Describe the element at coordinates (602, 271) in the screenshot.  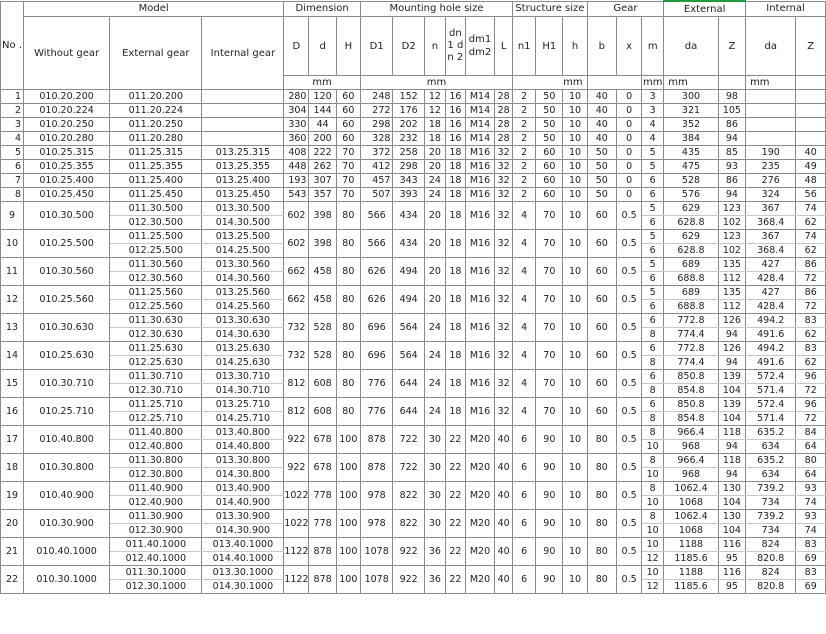
I see `cell-b: 60` at that location.